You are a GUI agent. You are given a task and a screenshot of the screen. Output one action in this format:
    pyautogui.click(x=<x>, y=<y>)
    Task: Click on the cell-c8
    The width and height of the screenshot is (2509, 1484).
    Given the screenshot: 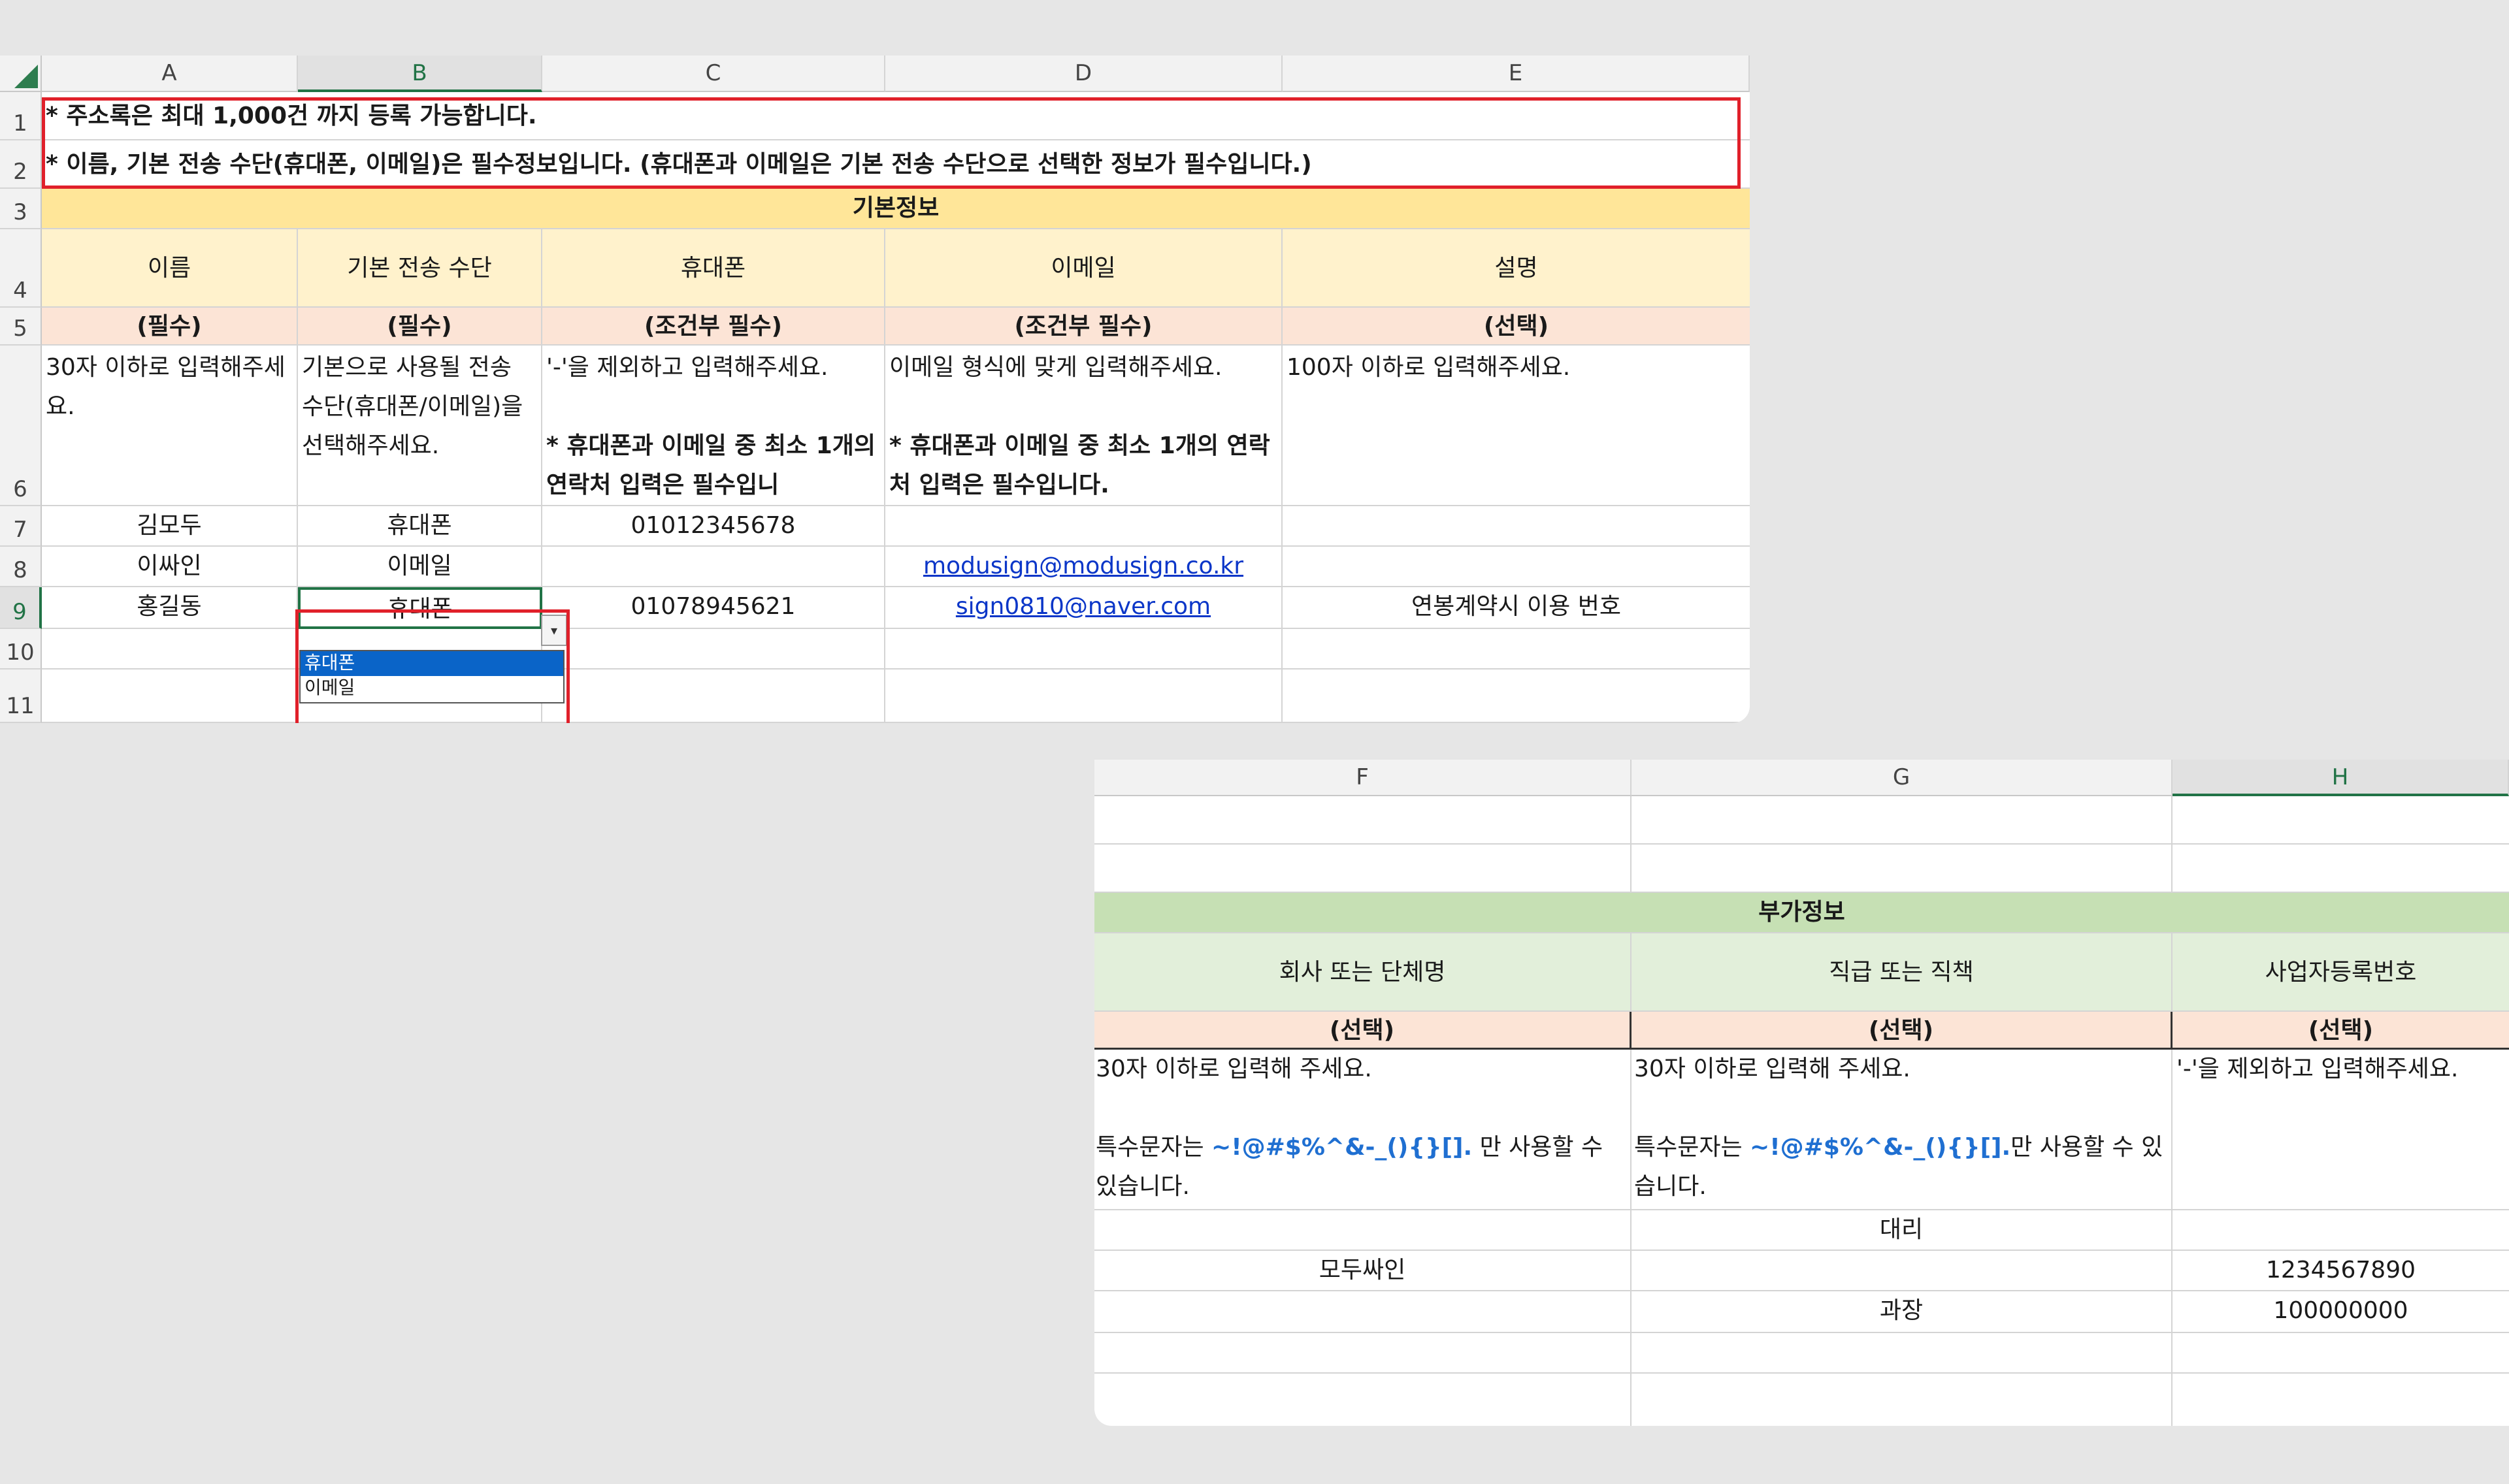 What is the action you would take?
    pyautogui.click(x=714, y=567)
    